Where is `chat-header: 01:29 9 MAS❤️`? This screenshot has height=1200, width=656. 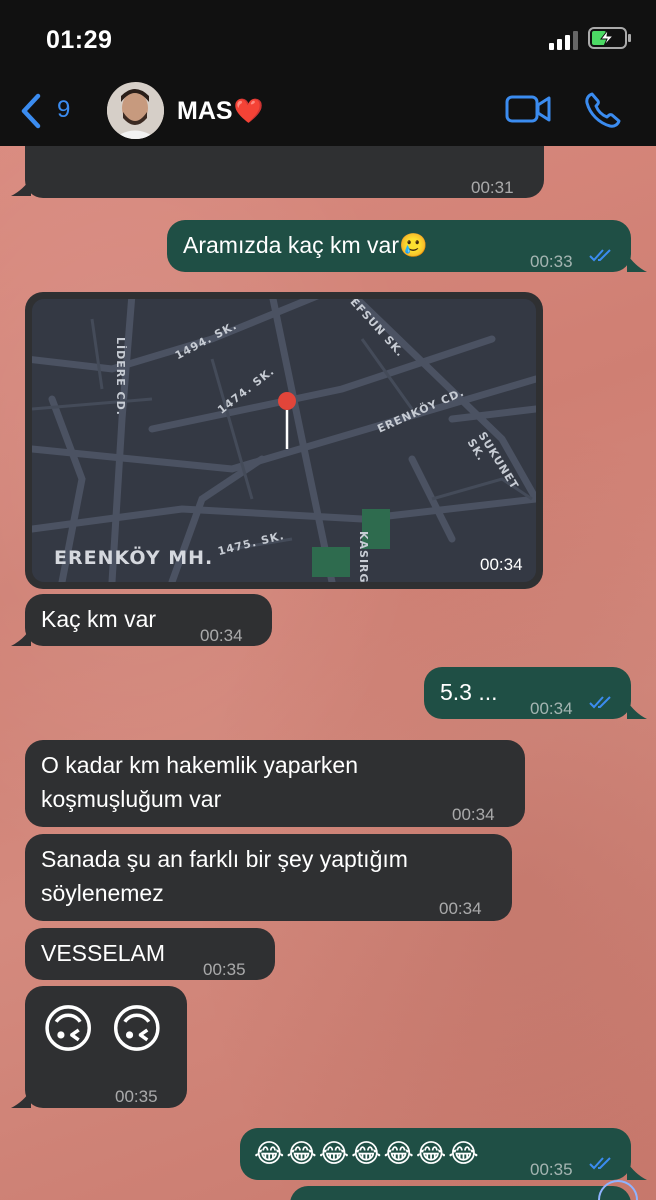
chat-header: 01:29 9 MAS❤️ is located at coordinates (328, 73).